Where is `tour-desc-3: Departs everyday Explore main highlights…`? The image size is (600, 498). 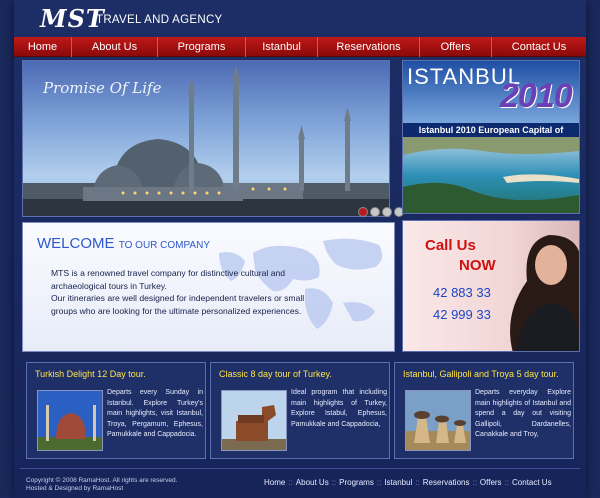 tour-desc-3: Departs everyday Explore main highlights… is located at coordinates (523, 413).